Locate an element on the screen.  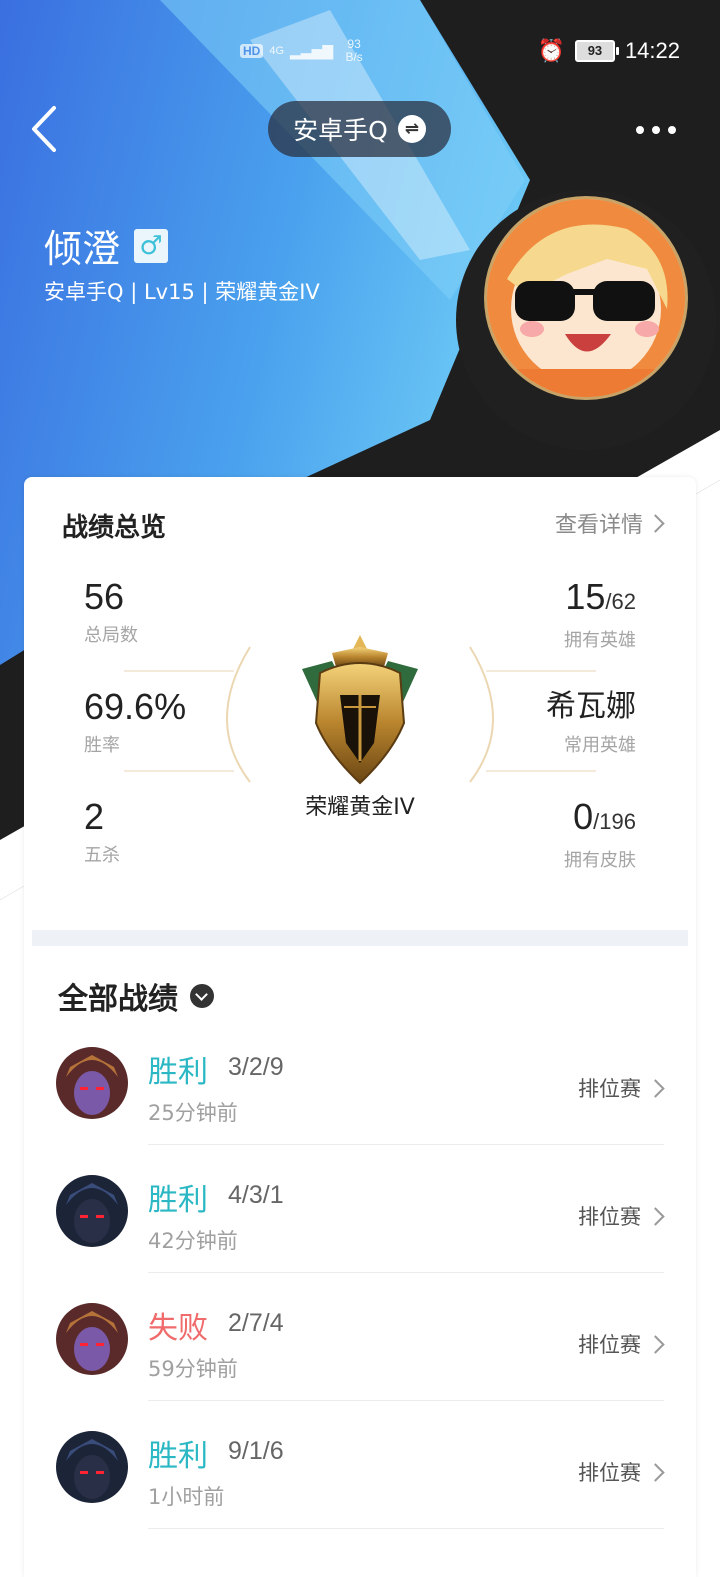
match-kda: 2/7/4 is located at coordinates (256, 1323).